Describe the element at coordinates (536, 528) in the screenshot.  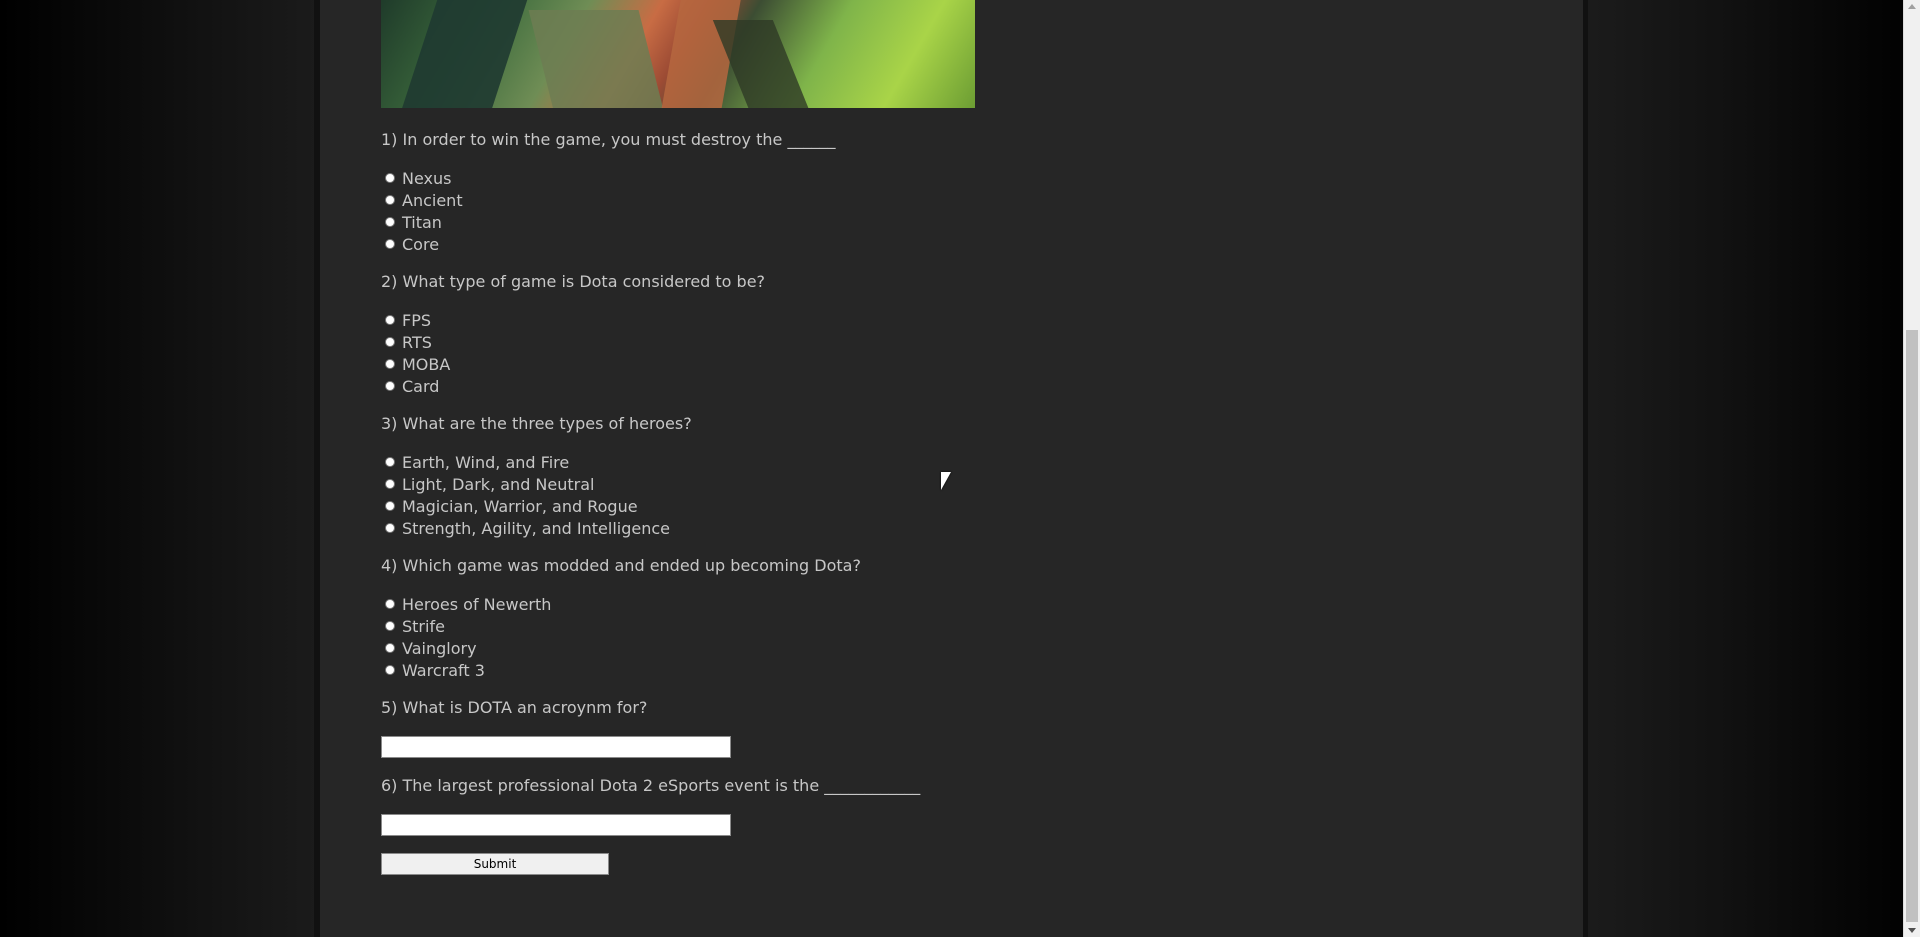
I see `option-label: Strength, Agility, and Intelligence` at that location.